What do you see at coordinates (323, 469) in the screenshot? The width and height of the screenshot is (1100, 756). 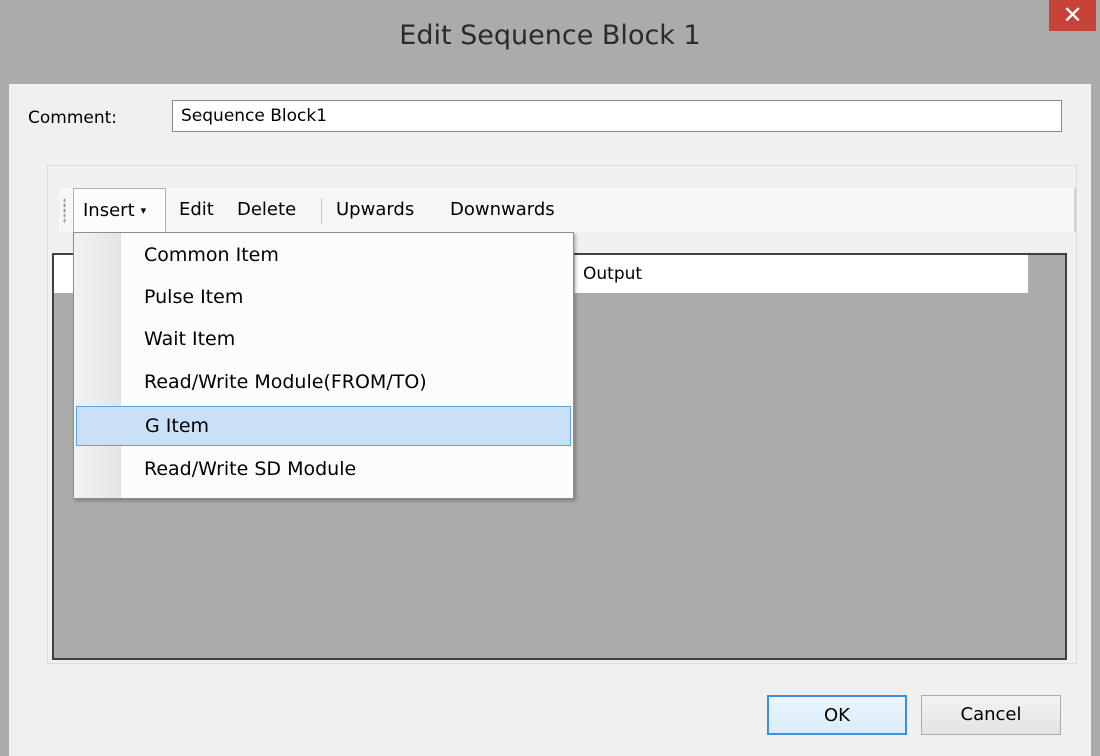 I see `menu-item-read-write-sd-module: Read/Write SD Module` at bounding box center [323, 469].